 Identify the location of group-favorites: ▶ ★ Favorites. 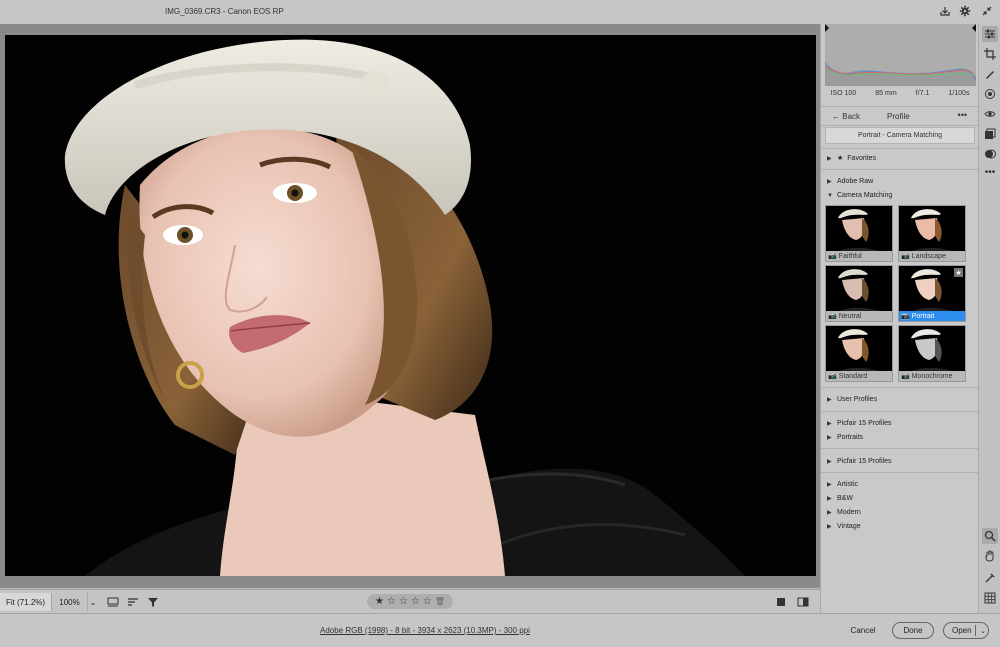
(852, 158).